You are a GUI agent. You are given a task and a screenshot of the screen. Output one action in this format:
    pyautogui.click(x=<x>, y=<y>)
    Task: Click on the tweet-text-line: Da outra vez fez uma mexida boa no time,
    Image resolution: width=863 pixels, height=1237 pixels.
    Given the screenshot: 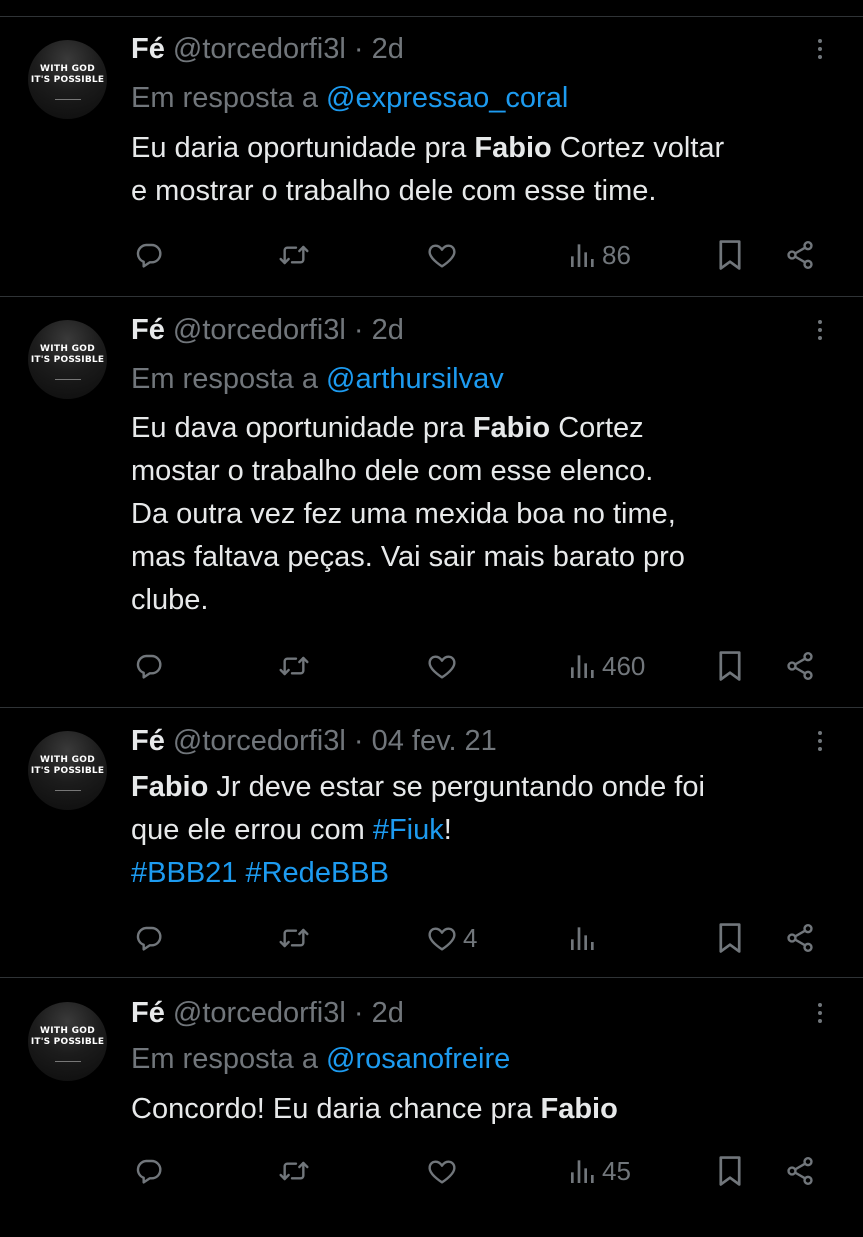 What is the action you would take?
    pyautogui.click(x=486, y=514)
    